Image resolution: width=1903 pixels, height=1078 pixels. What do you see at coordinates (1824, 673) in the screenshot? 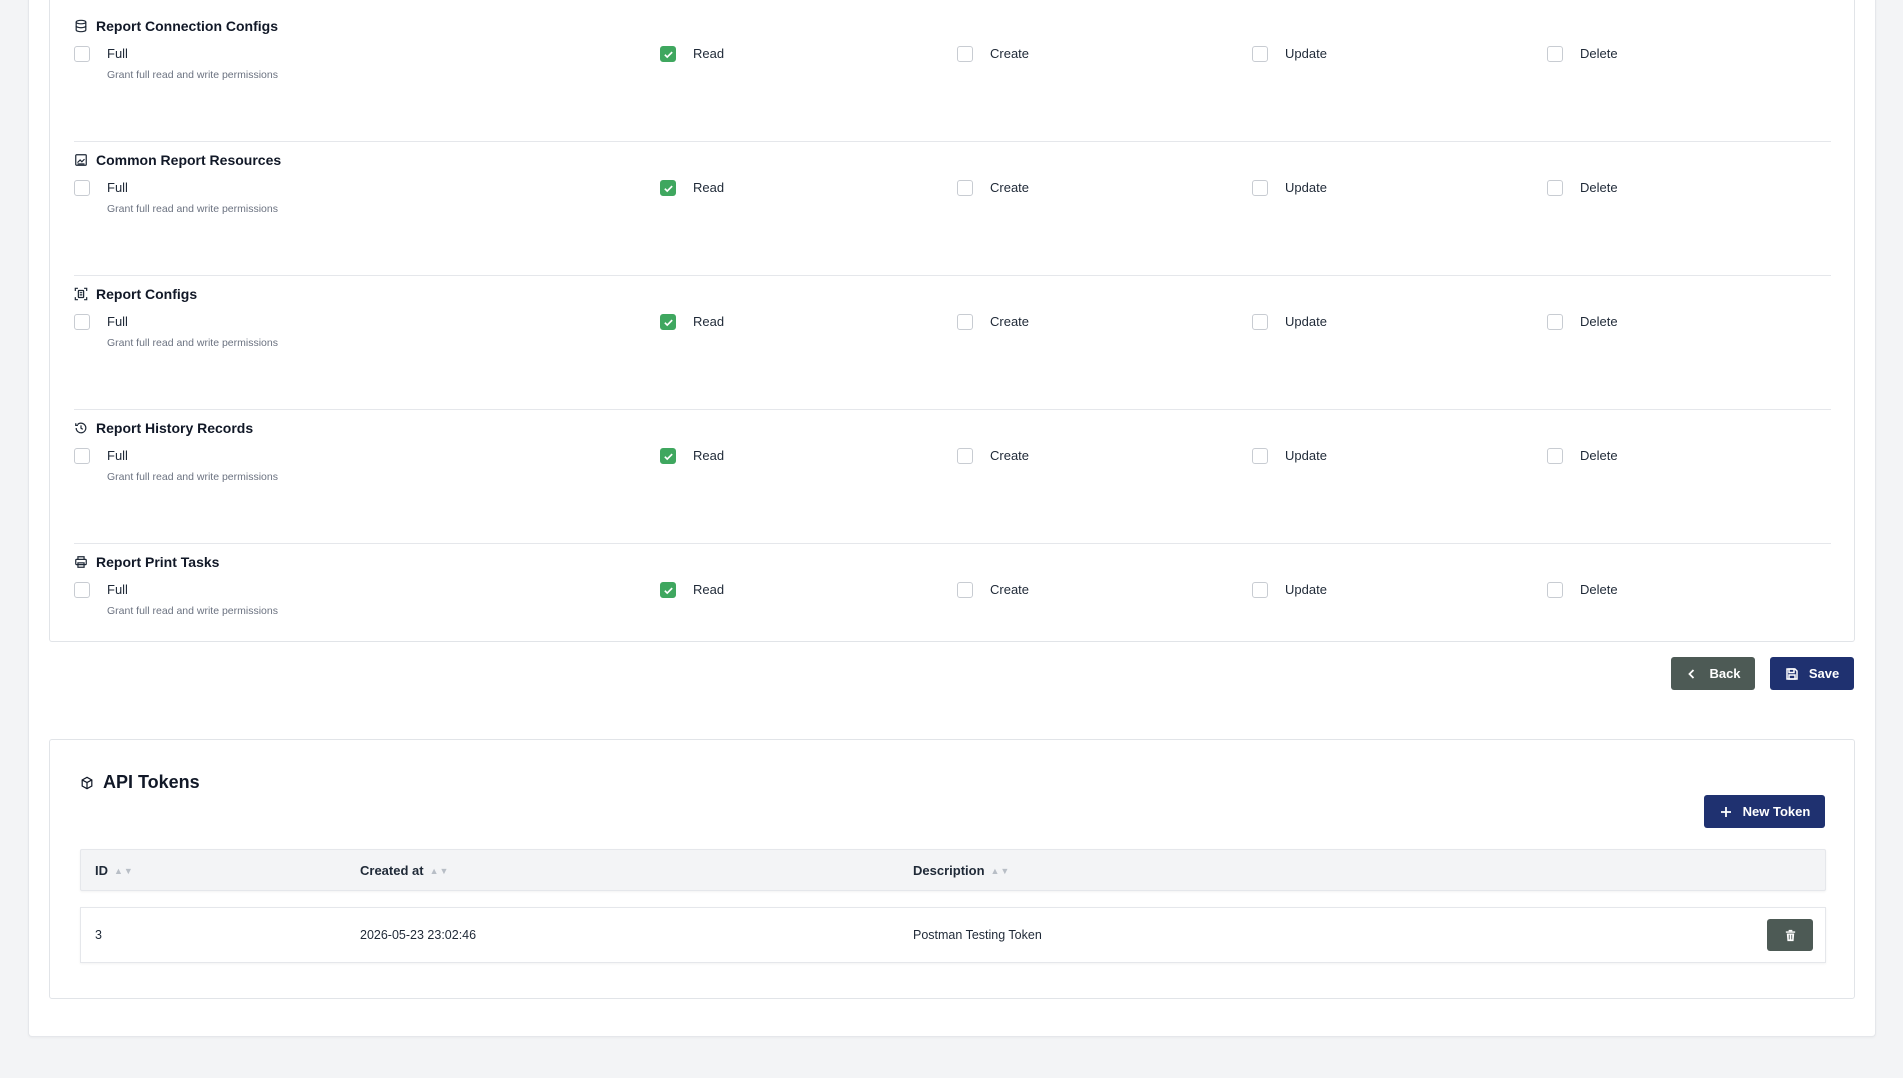
I see `save-button-label: Save` at bounding box center [1824, 673].